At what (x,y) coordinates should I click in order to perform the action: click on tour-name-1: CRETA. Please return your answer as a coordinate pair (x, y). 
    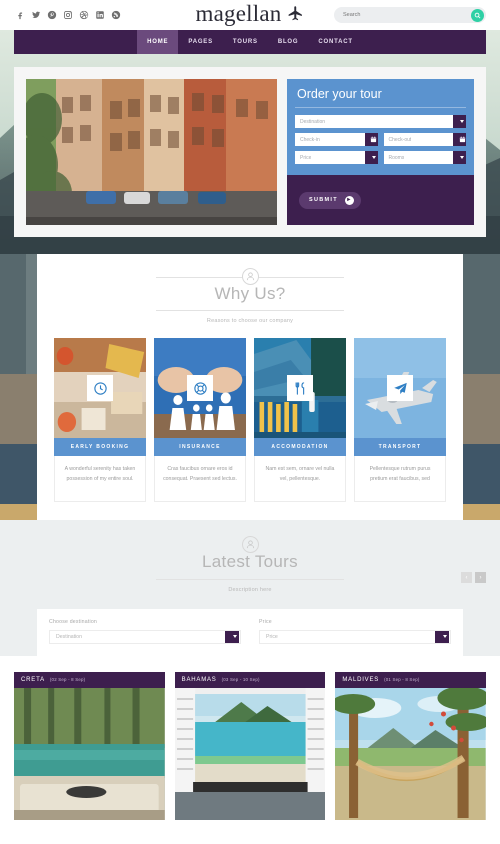
    Looking at the image, I should click on (33, 679).